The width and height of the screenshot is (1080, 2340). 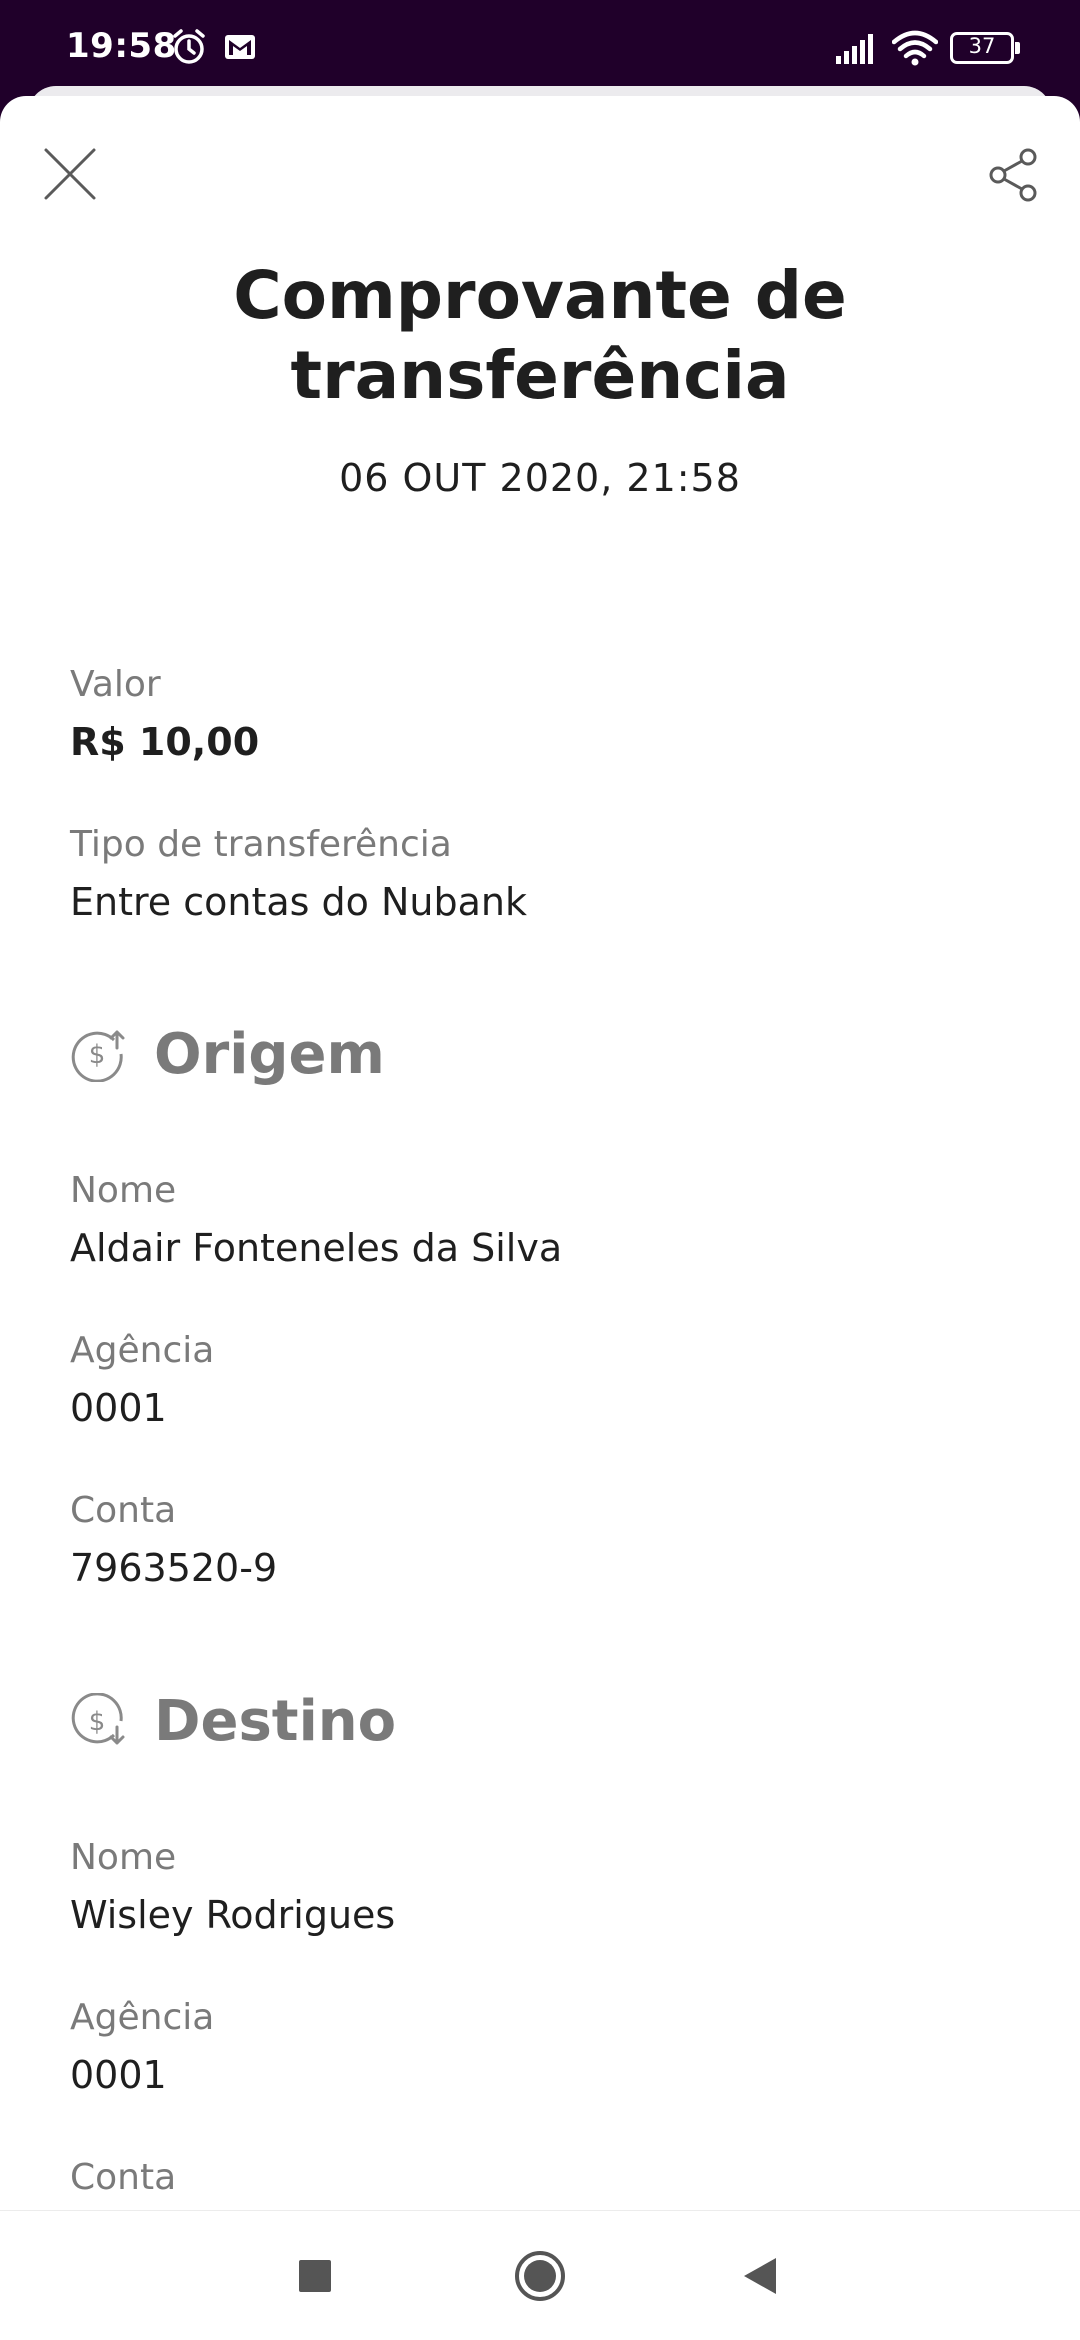 I want to click on money-in-icon: $, so click(x=98, y=1719).